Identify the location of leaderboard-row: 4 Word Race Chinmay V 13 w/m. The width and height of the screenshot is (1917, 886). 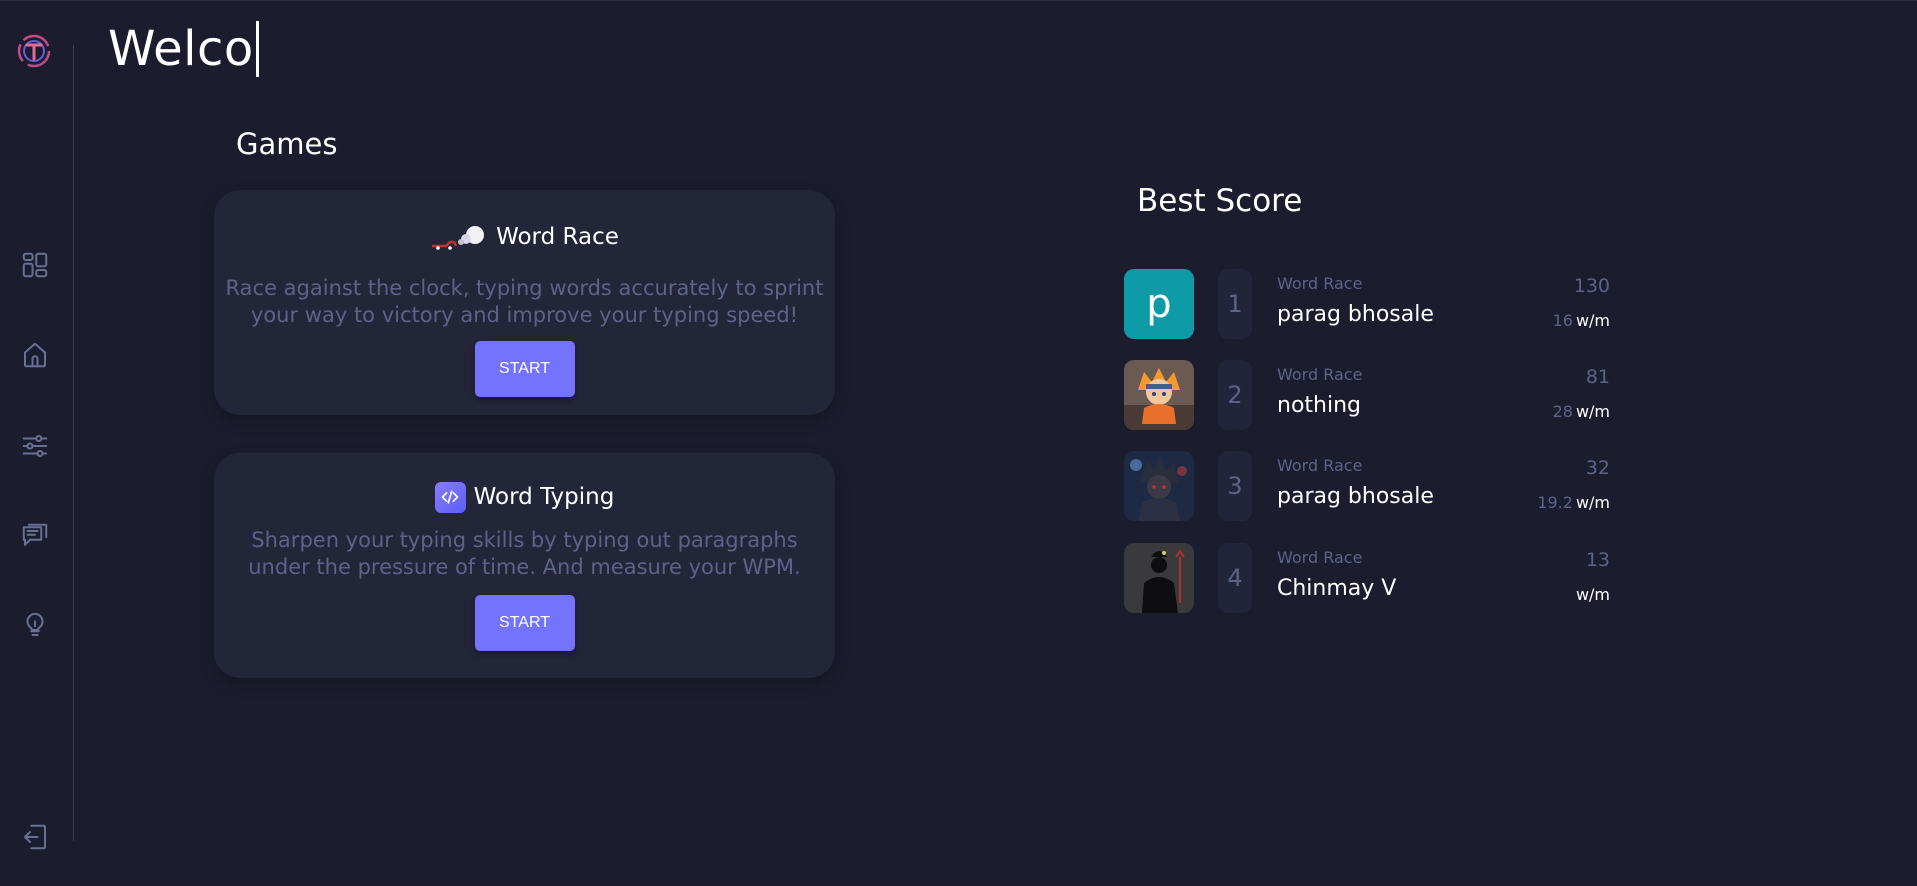
(1446, 578).